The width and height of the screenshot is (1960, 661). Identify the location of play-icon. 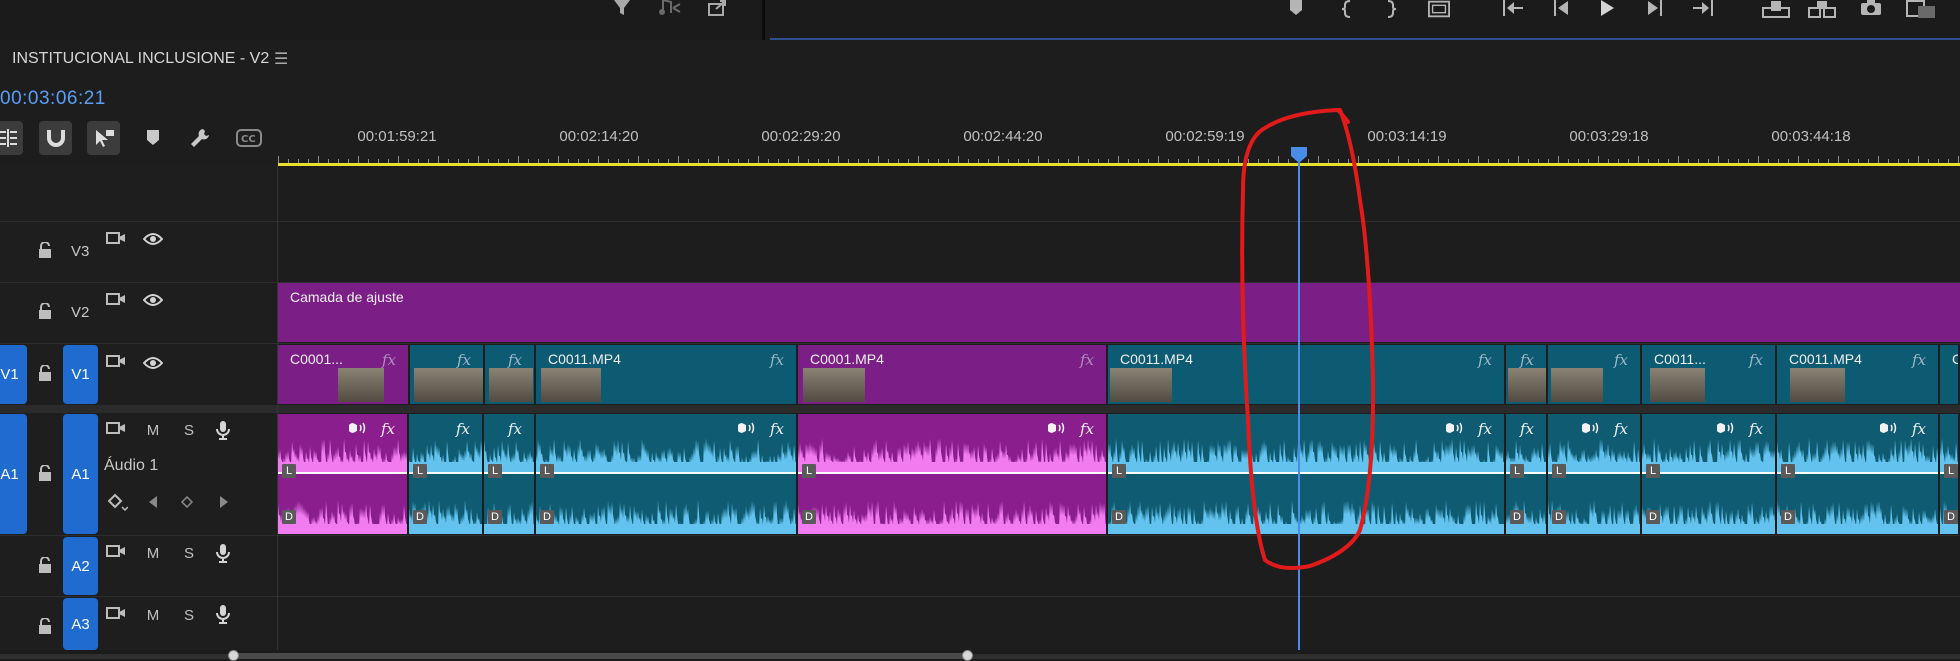
(1607, 9).